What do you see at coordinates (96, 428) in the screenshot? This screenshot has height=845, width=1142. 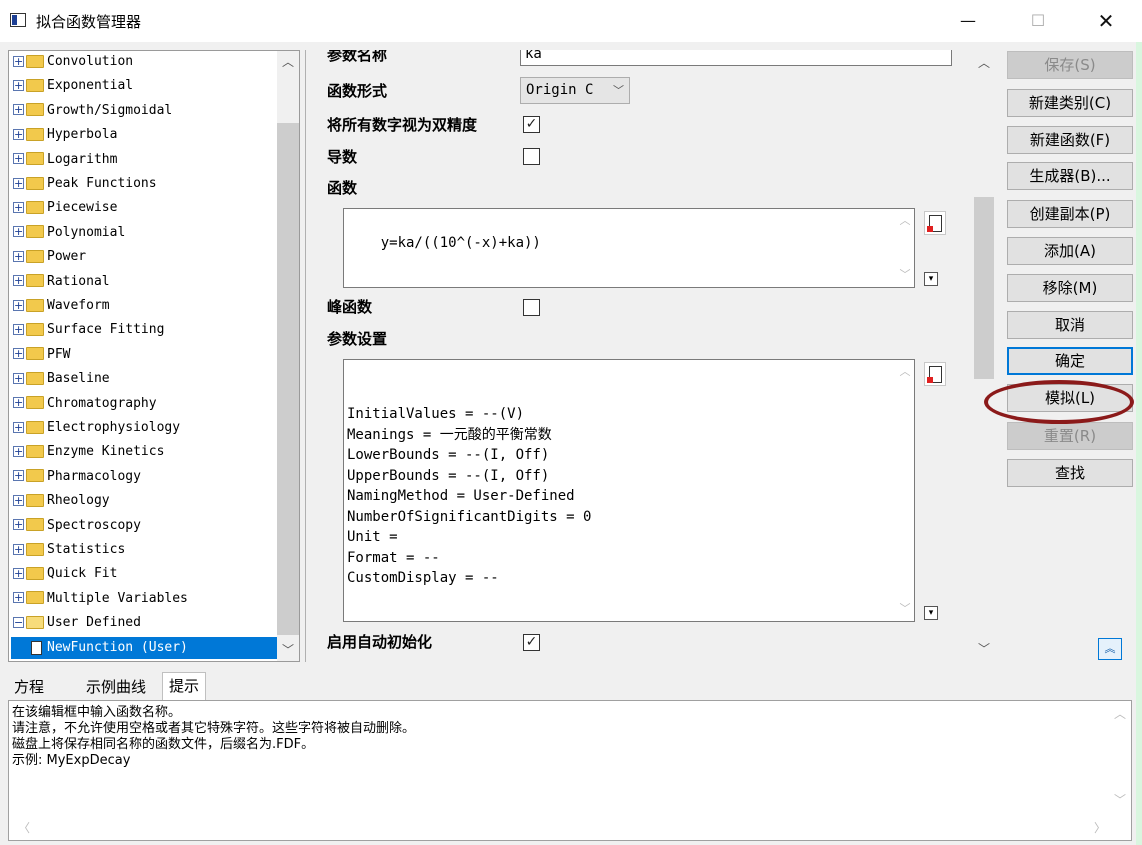 I see `tree-item: + Electrophysiology` at bounding box center [96, 428].